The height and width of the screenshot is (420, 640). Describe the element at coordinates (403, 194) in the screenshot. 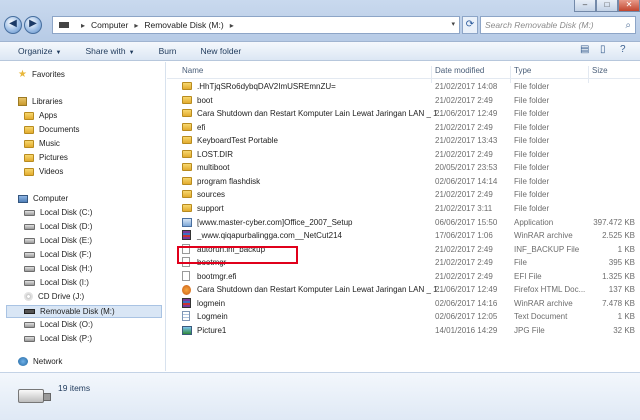

I see `file-row: sources 21/02/2017 2:49 File folder` at that location.